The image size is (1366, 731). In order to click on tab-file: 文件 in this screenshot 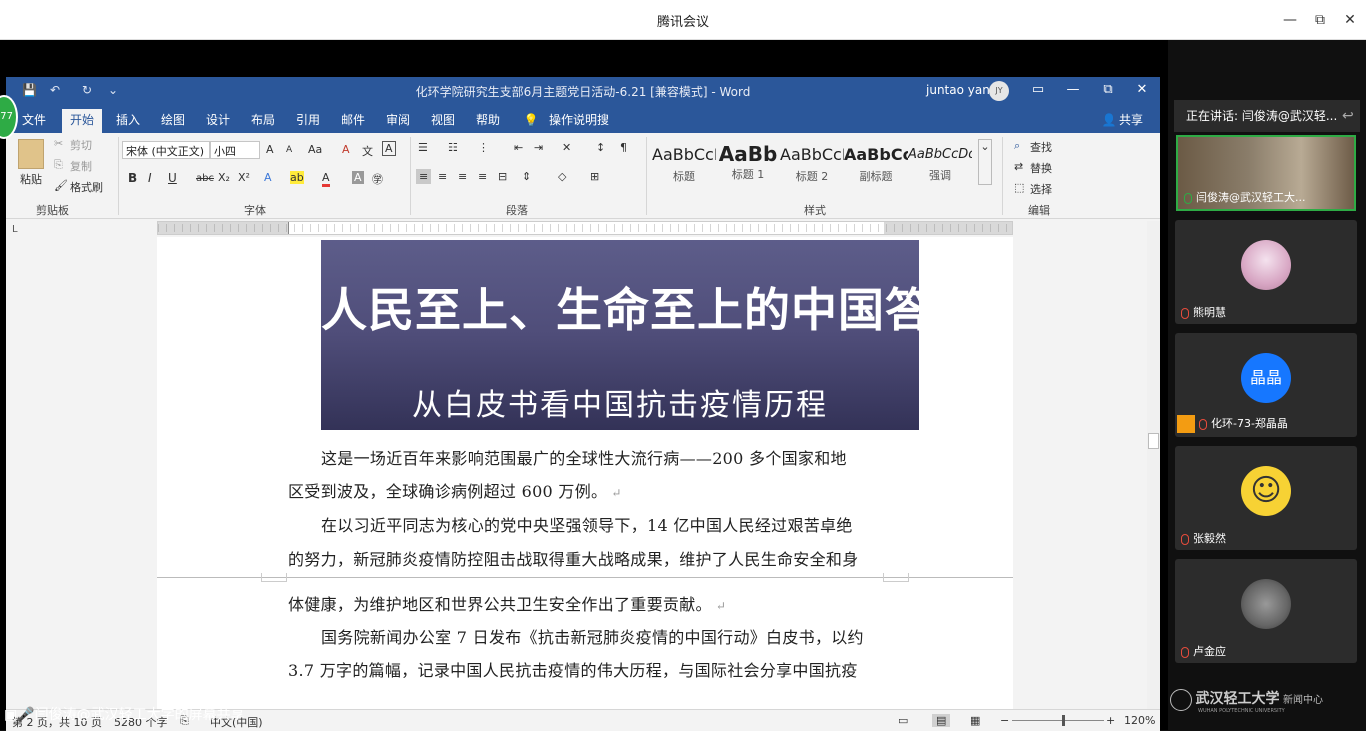, I will do `click(34, 121)`.